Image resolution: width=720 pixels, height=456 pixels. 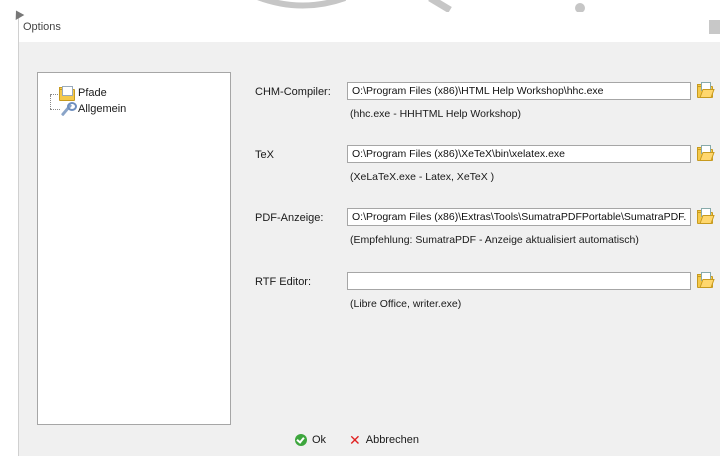 I want to click on rtf-editor-label: RTF Editor:, so click(x=283, y=282).